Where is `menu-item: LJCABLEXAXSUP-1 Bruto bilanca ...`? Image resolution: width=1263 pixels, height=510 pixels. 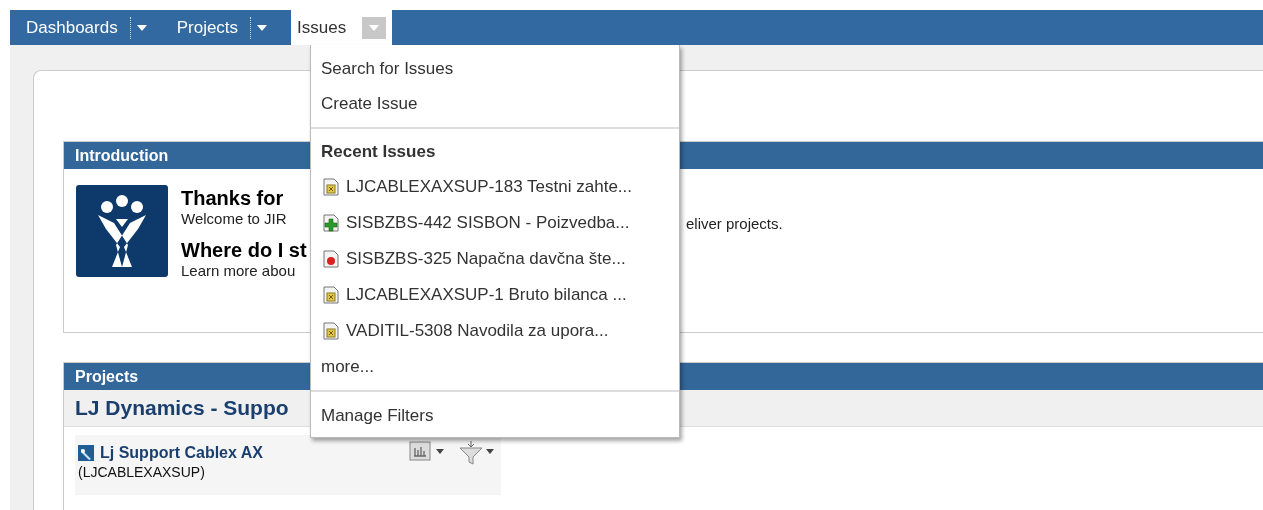
menu-item: LJCABLEXAXSUP-1 Bruto bilanca ... is located at coordinates (495, 295).